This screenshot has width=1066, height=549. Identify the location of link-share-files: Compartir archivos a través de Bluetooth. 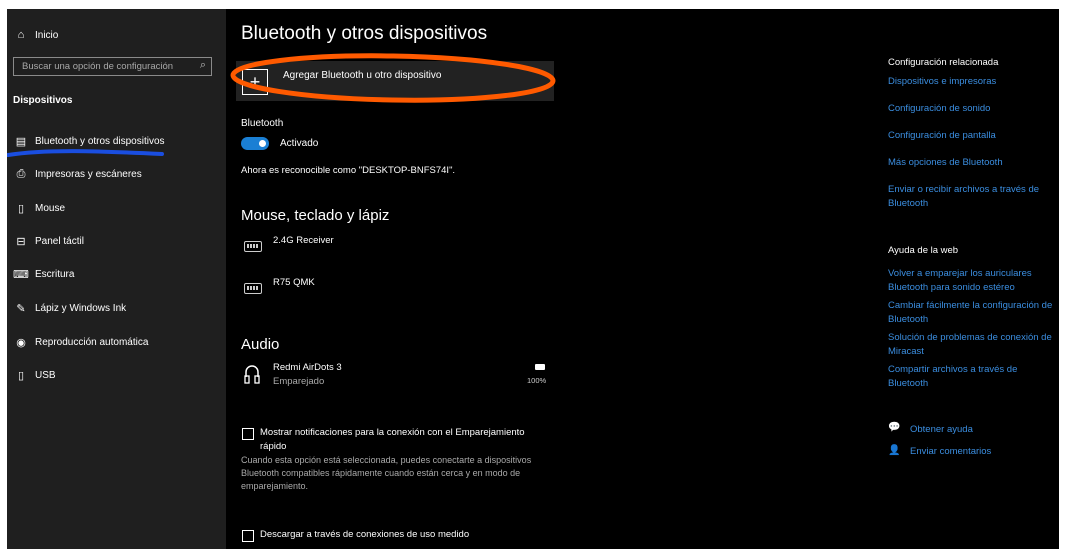
(970, 377).